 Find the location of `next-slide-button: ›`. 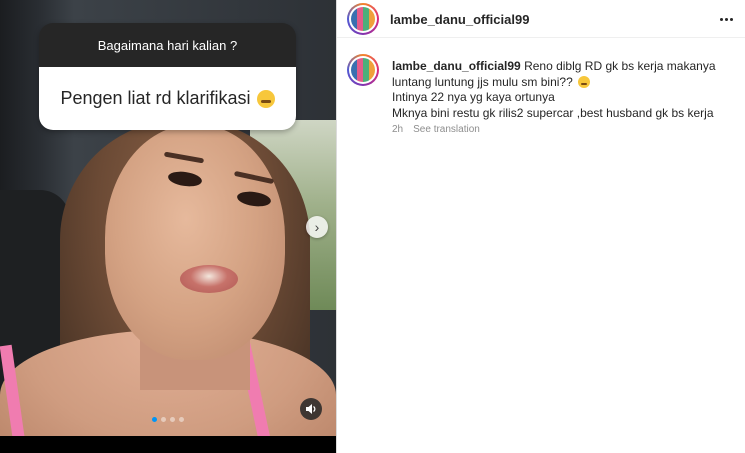

next-slide-button: › is located at coordinates (317, 227).